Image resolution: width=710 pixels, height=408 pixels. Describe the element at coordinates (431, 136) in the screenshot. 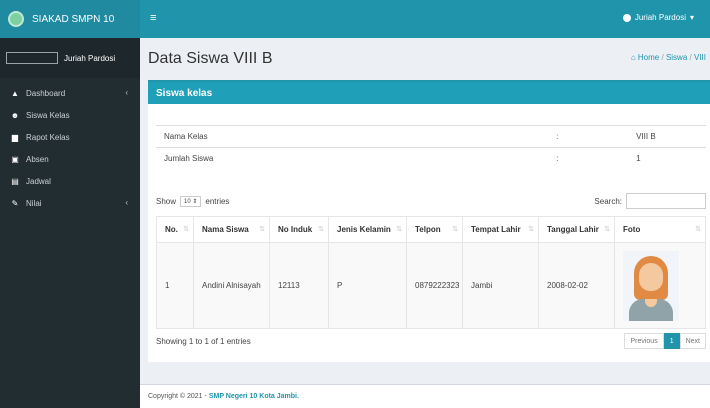

I see `info-row: Nama Kelas : VIII B` at that location.